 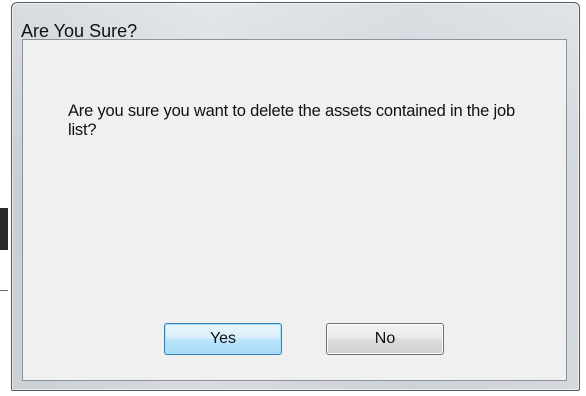 What do you see at coordinates (4, 290) in the screenshot?
I see `background-edge-line` at bounding box center [4, 290].